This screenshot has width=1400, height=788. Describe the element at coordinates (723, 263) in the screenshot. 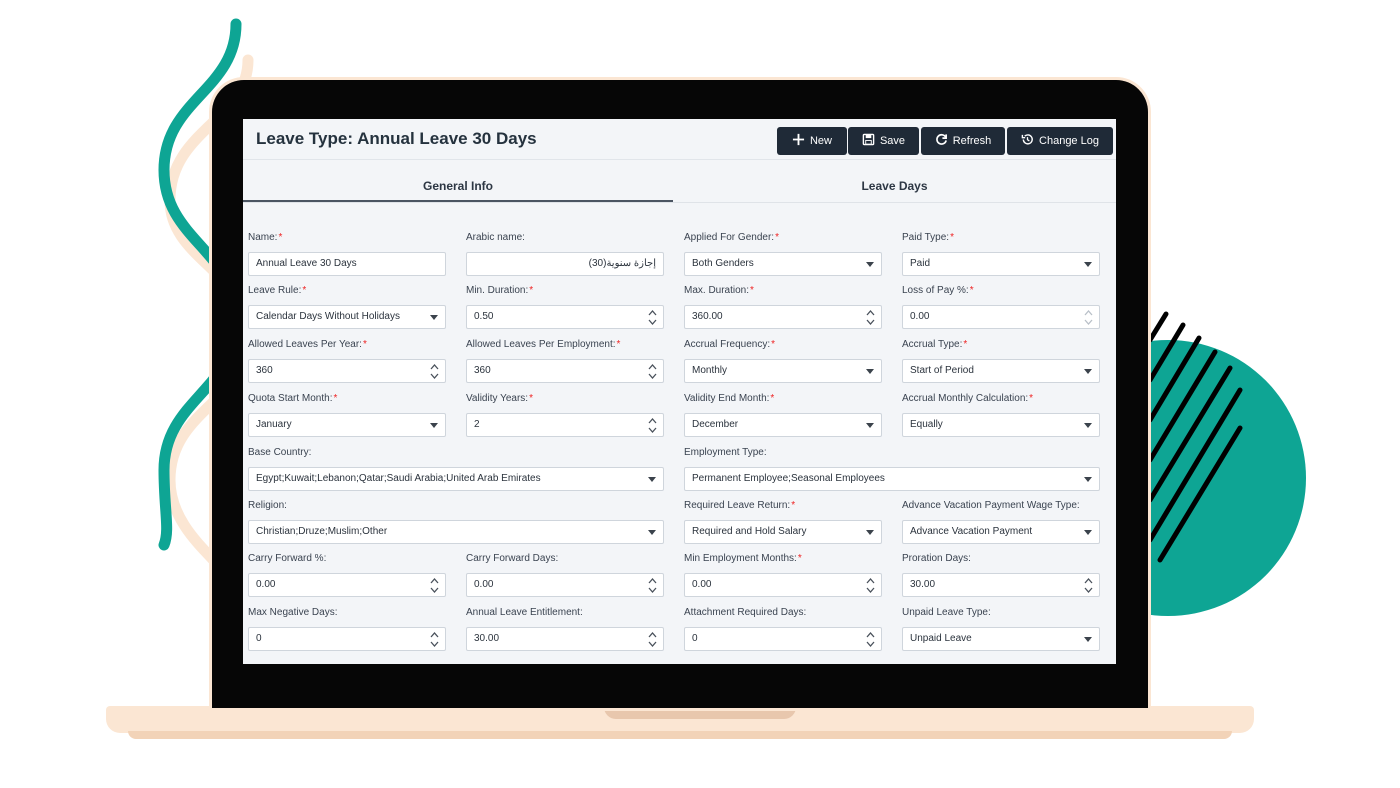

I see `applied-gender-value: Both Genders` at that location.